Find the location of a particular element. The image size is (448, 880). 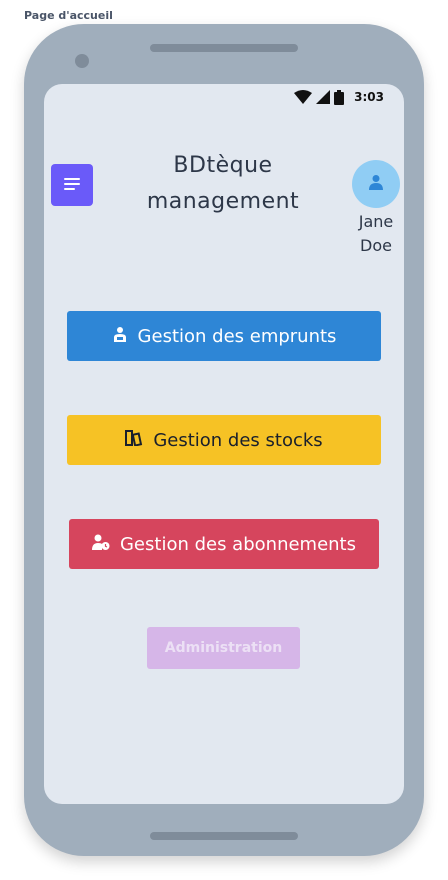

status-bar: 3:03 is located at coordinates (339, 97).